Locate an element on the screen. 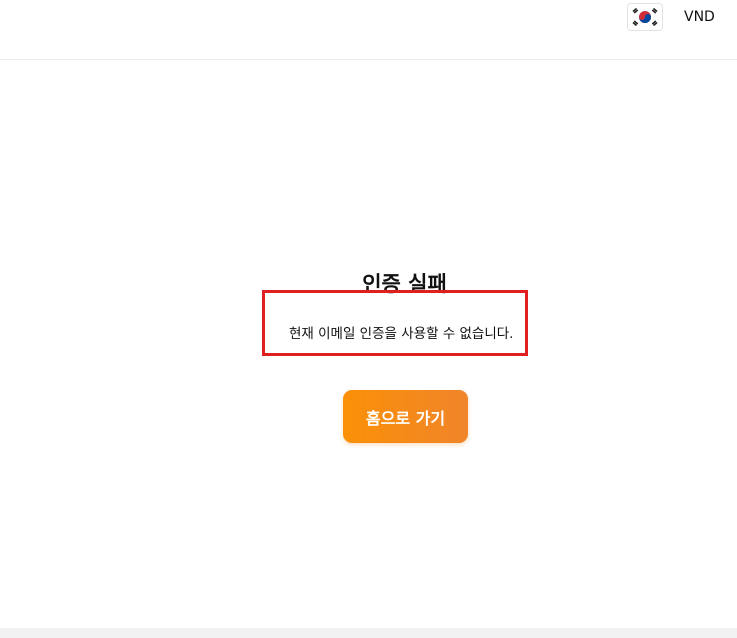  highlight-annotation-box is located at coordinates (395, 323).